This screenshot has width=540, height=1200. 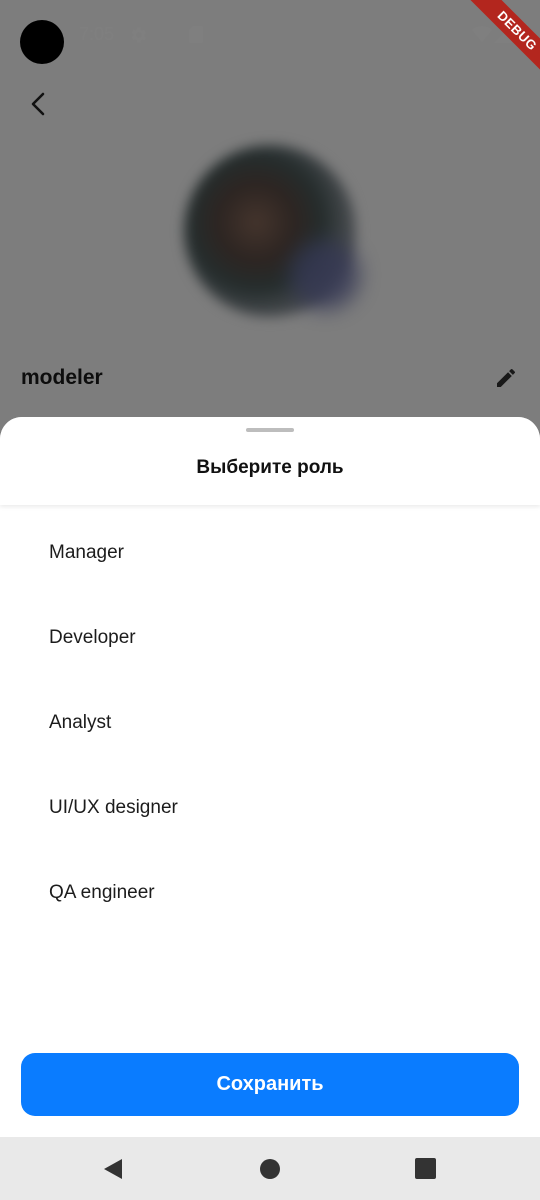 I want to click on role-item-developer: Developer, so click(x=270, y=637).